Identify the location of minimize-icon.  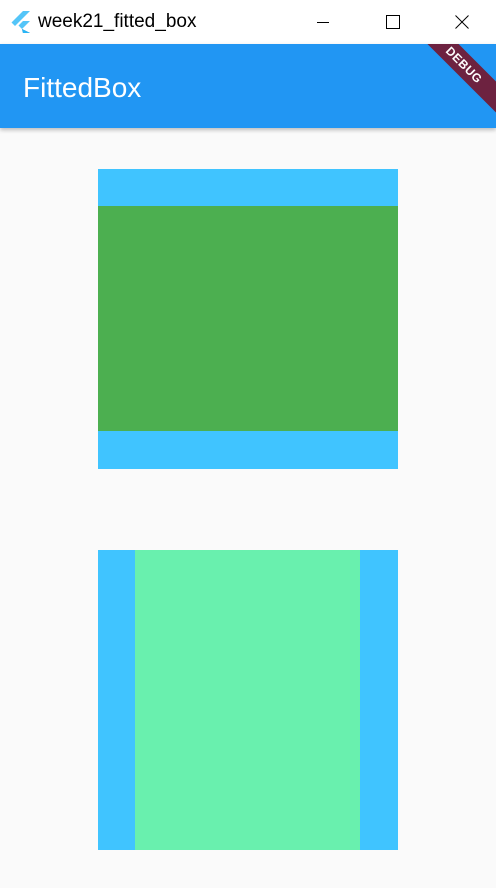
(323, 22).